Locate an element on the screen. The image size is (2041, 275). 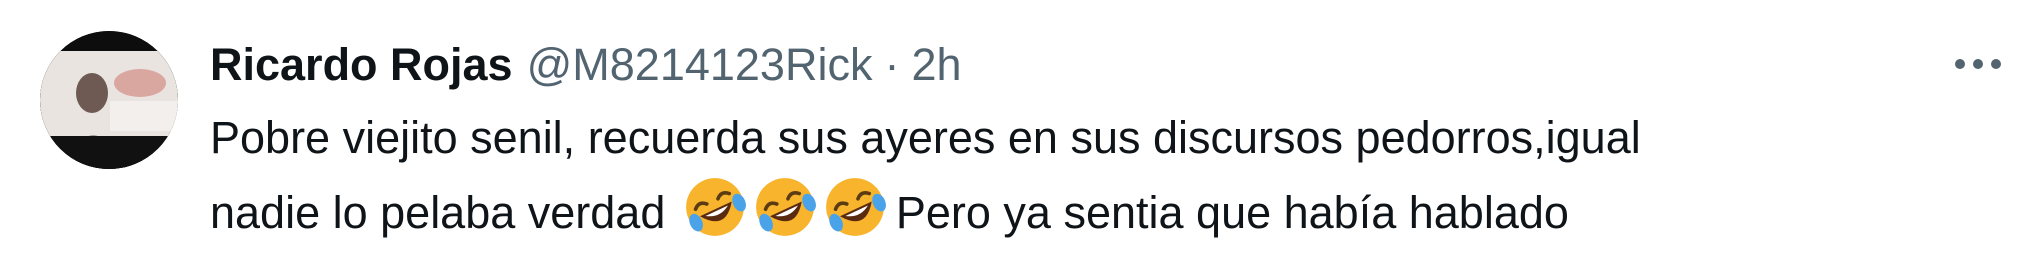
timestamp: 2h is located at coordinates (936, 65).